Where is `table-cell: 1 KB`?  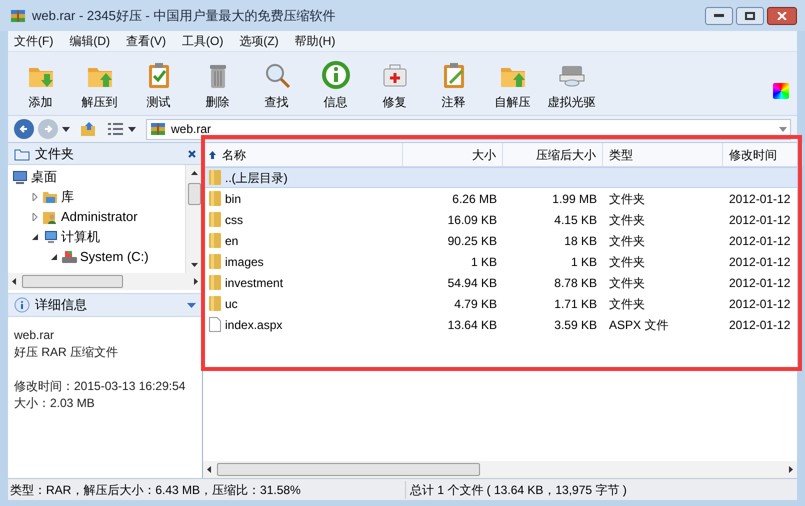 table-cell: 1 KB is located at coordinates (583, 261).